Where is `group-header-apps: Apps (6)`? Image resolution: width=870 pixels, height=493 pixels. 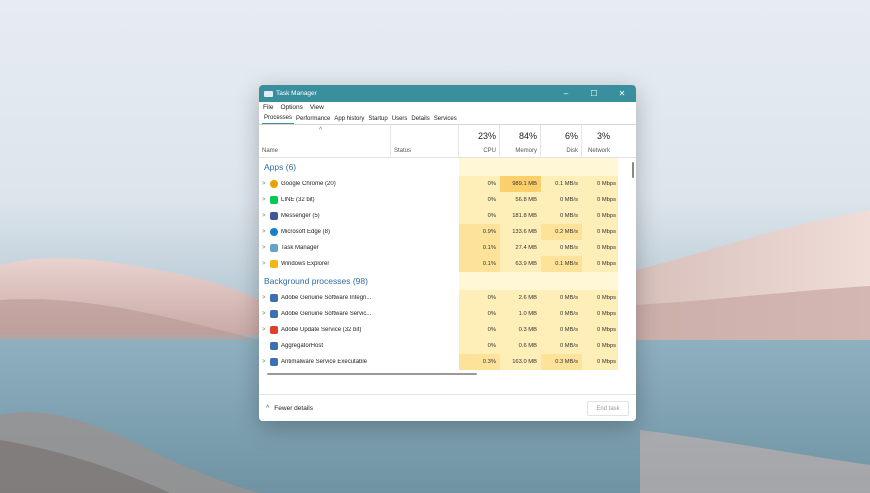 group-header-apps: Apps (6) is located at coordinates (447, 167).